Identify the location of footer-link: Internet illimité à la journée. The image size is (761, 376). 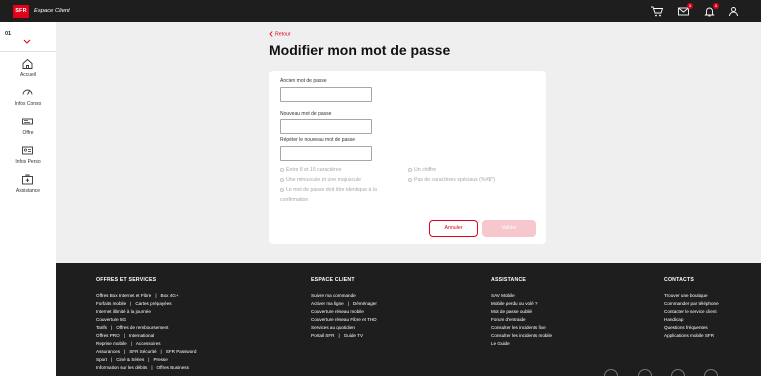
(123, 311).